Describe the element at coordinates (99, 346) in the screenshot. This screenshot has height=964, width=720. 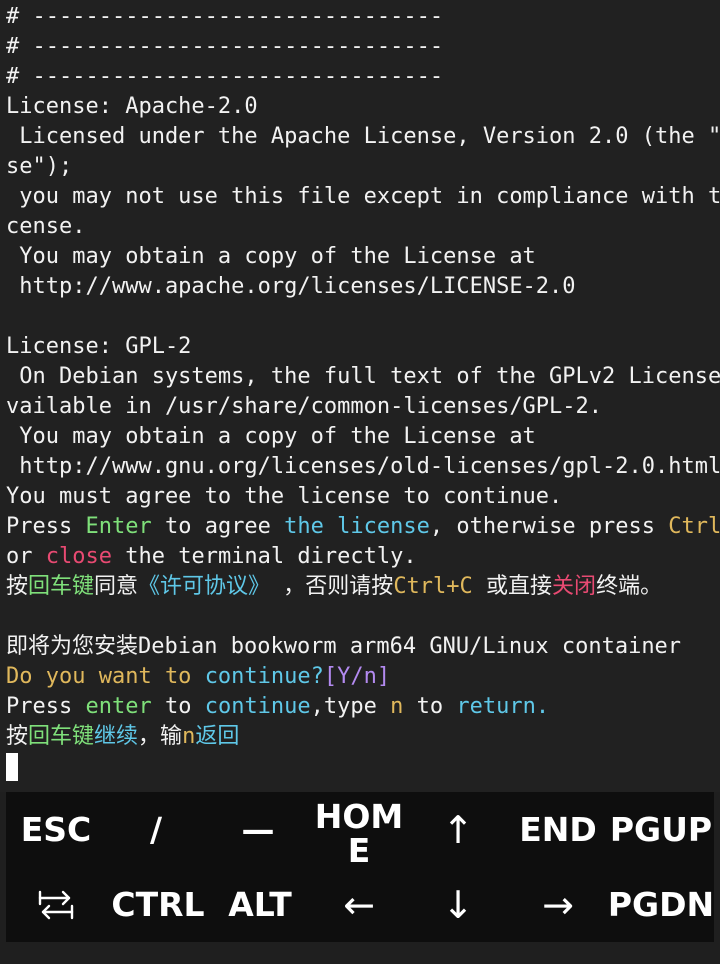
I see `license-header-gpl: License: GPL-2` at that location.